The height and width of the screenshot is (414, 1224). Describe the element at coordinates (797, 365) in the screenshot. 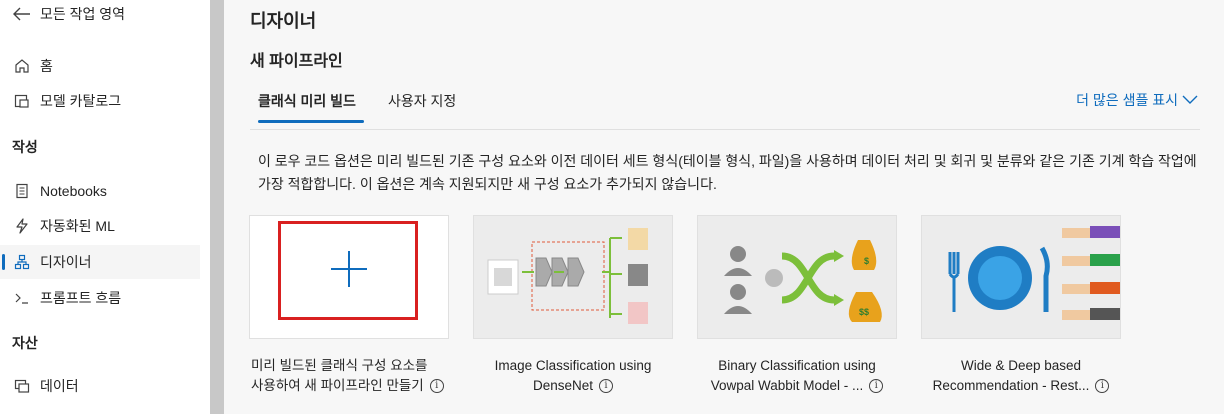

I see `card-line-1: Binary Classification using` at that location.